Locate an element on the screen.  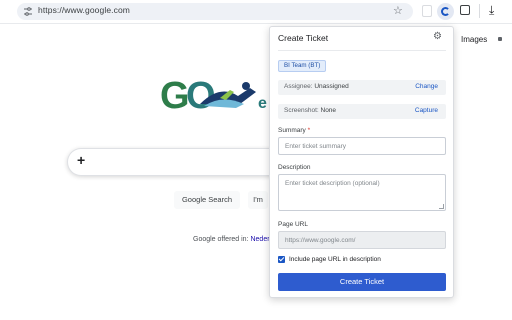
offered-in-text: Google offered in: is located at coordinates (221, 239).